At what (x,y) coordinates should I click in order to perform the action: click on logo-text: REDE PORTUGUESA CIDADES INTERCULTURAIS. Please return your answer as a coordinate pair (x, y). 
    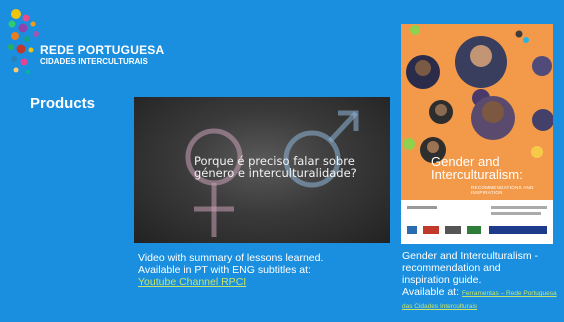
    Looking at the image, I should click on (102, 55).